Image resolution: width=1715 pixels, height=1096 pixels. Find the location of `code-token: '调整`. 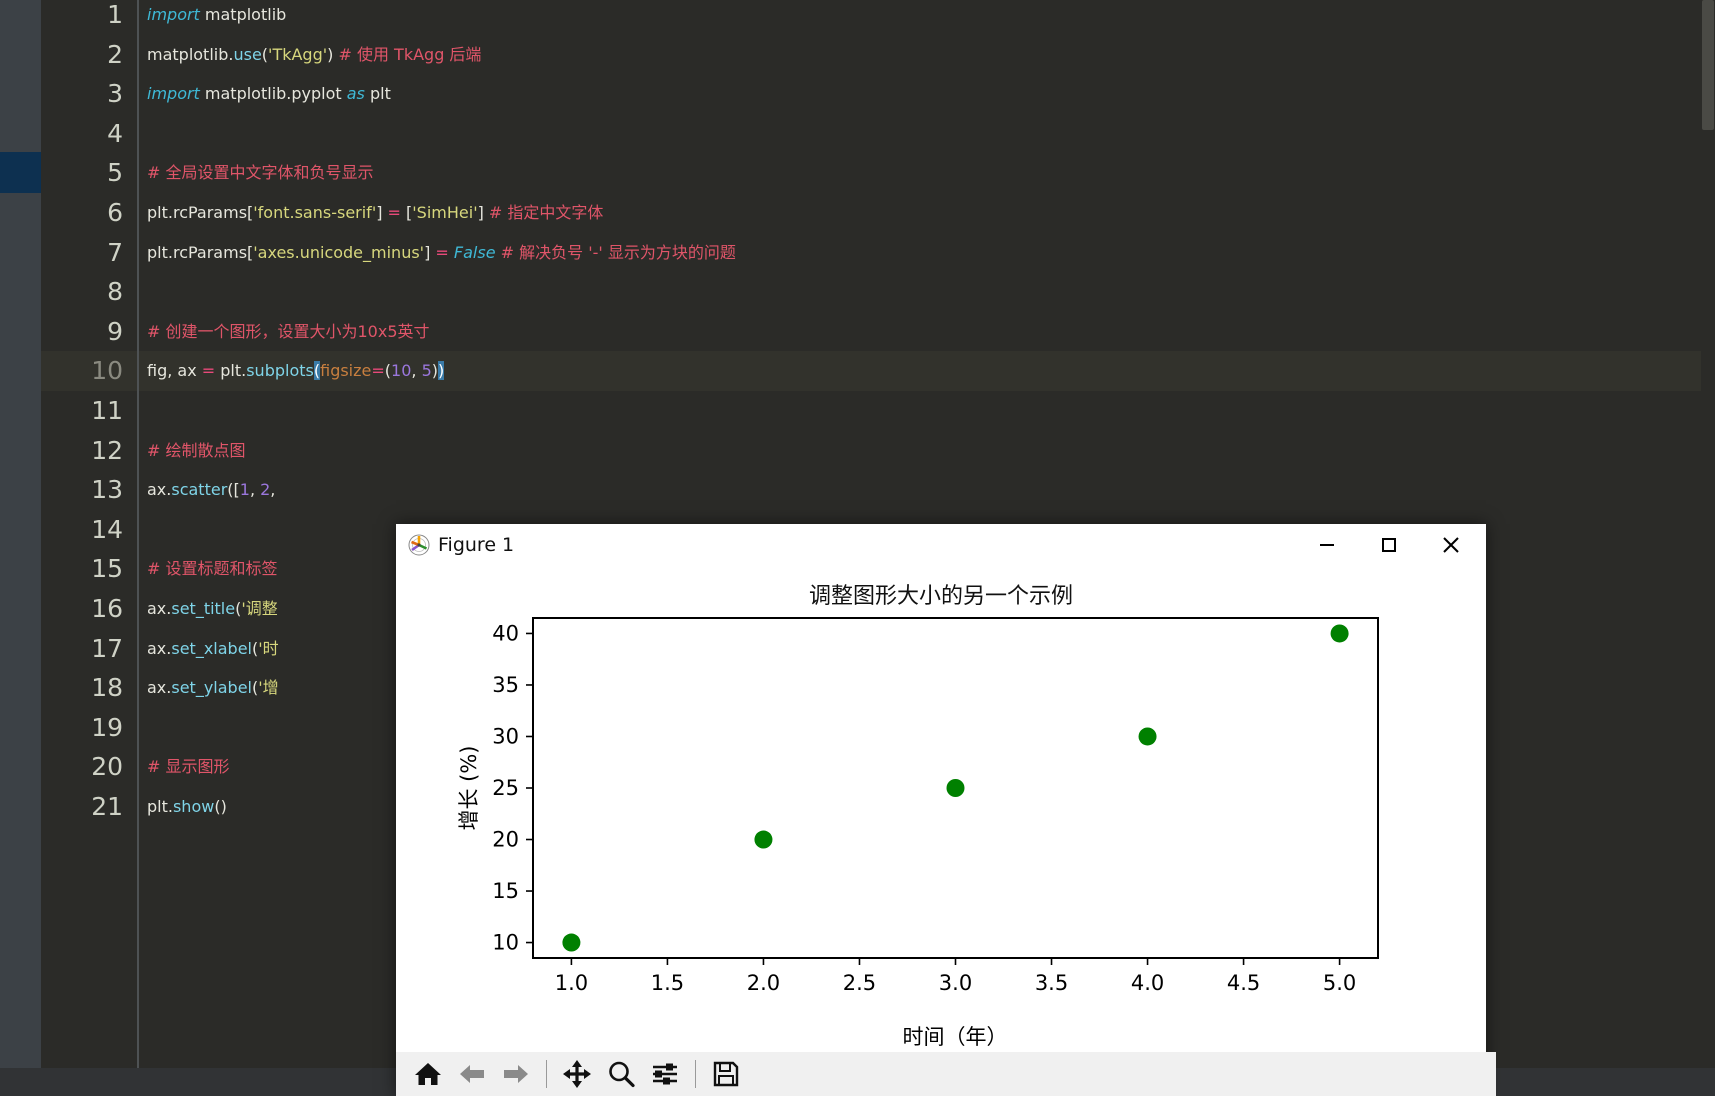

code-token: '调整 is located at coordinates (259, 608).